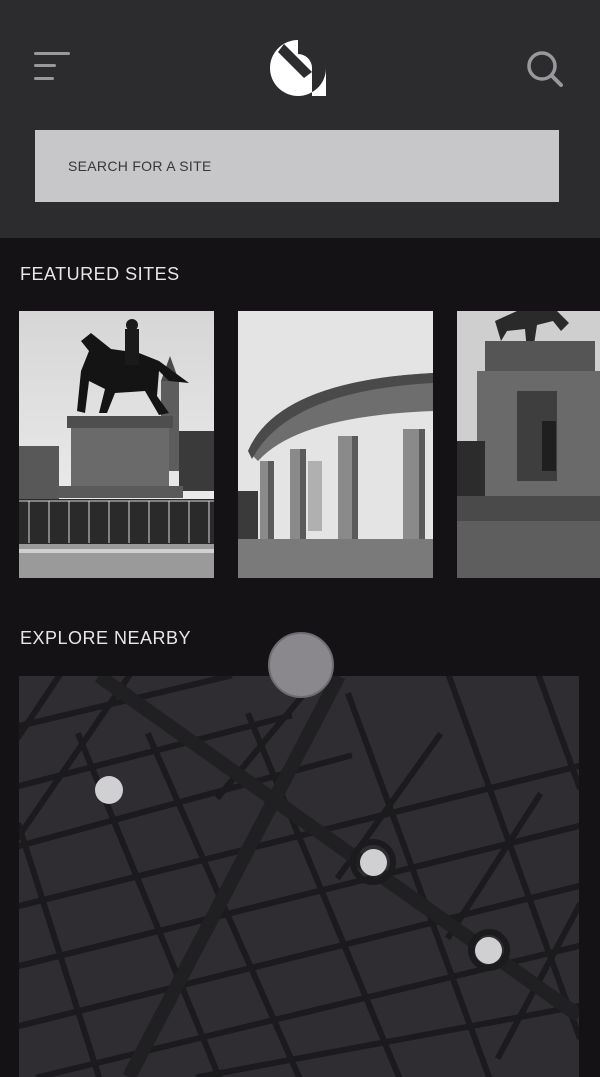 The image size is (600, 1077). I want to click on colonnade-monument-photo, so click(335, 444).